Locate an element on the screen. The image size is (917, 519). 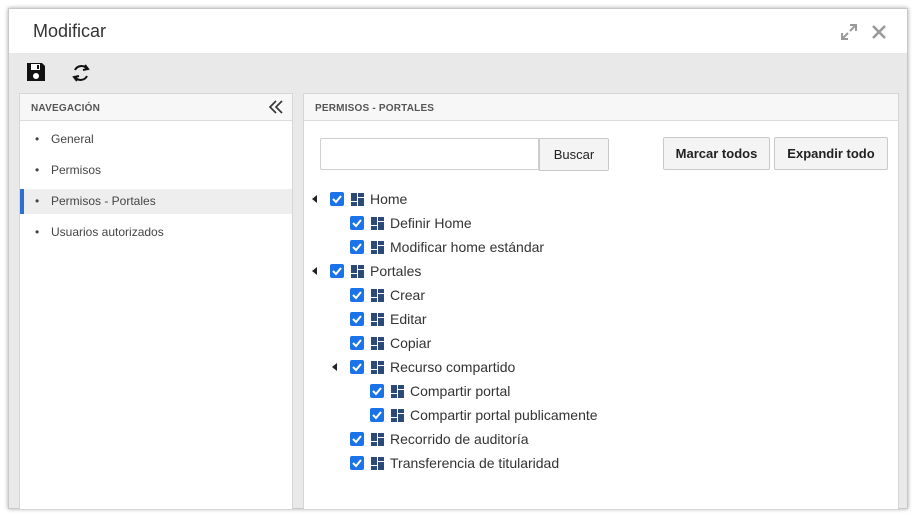
save-icon is located at coordinates (37, 73).